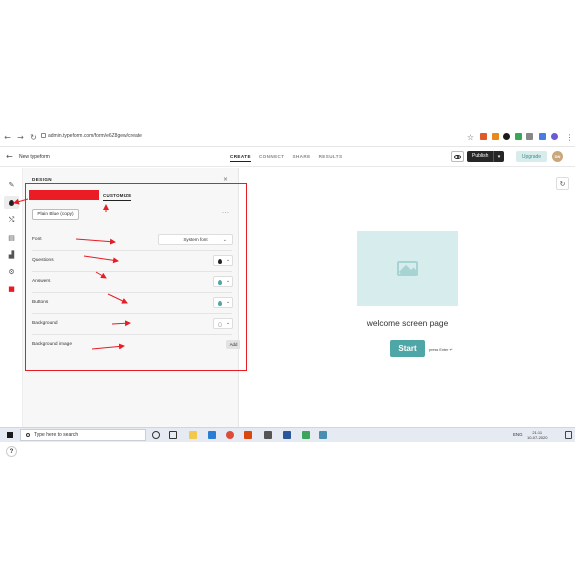 The height and width of the screenshot is (575, 575). What do you see at coordinates (43, 260) in the screenshot?
I see `questions-label: Questions` at bounding box center [43, 260].